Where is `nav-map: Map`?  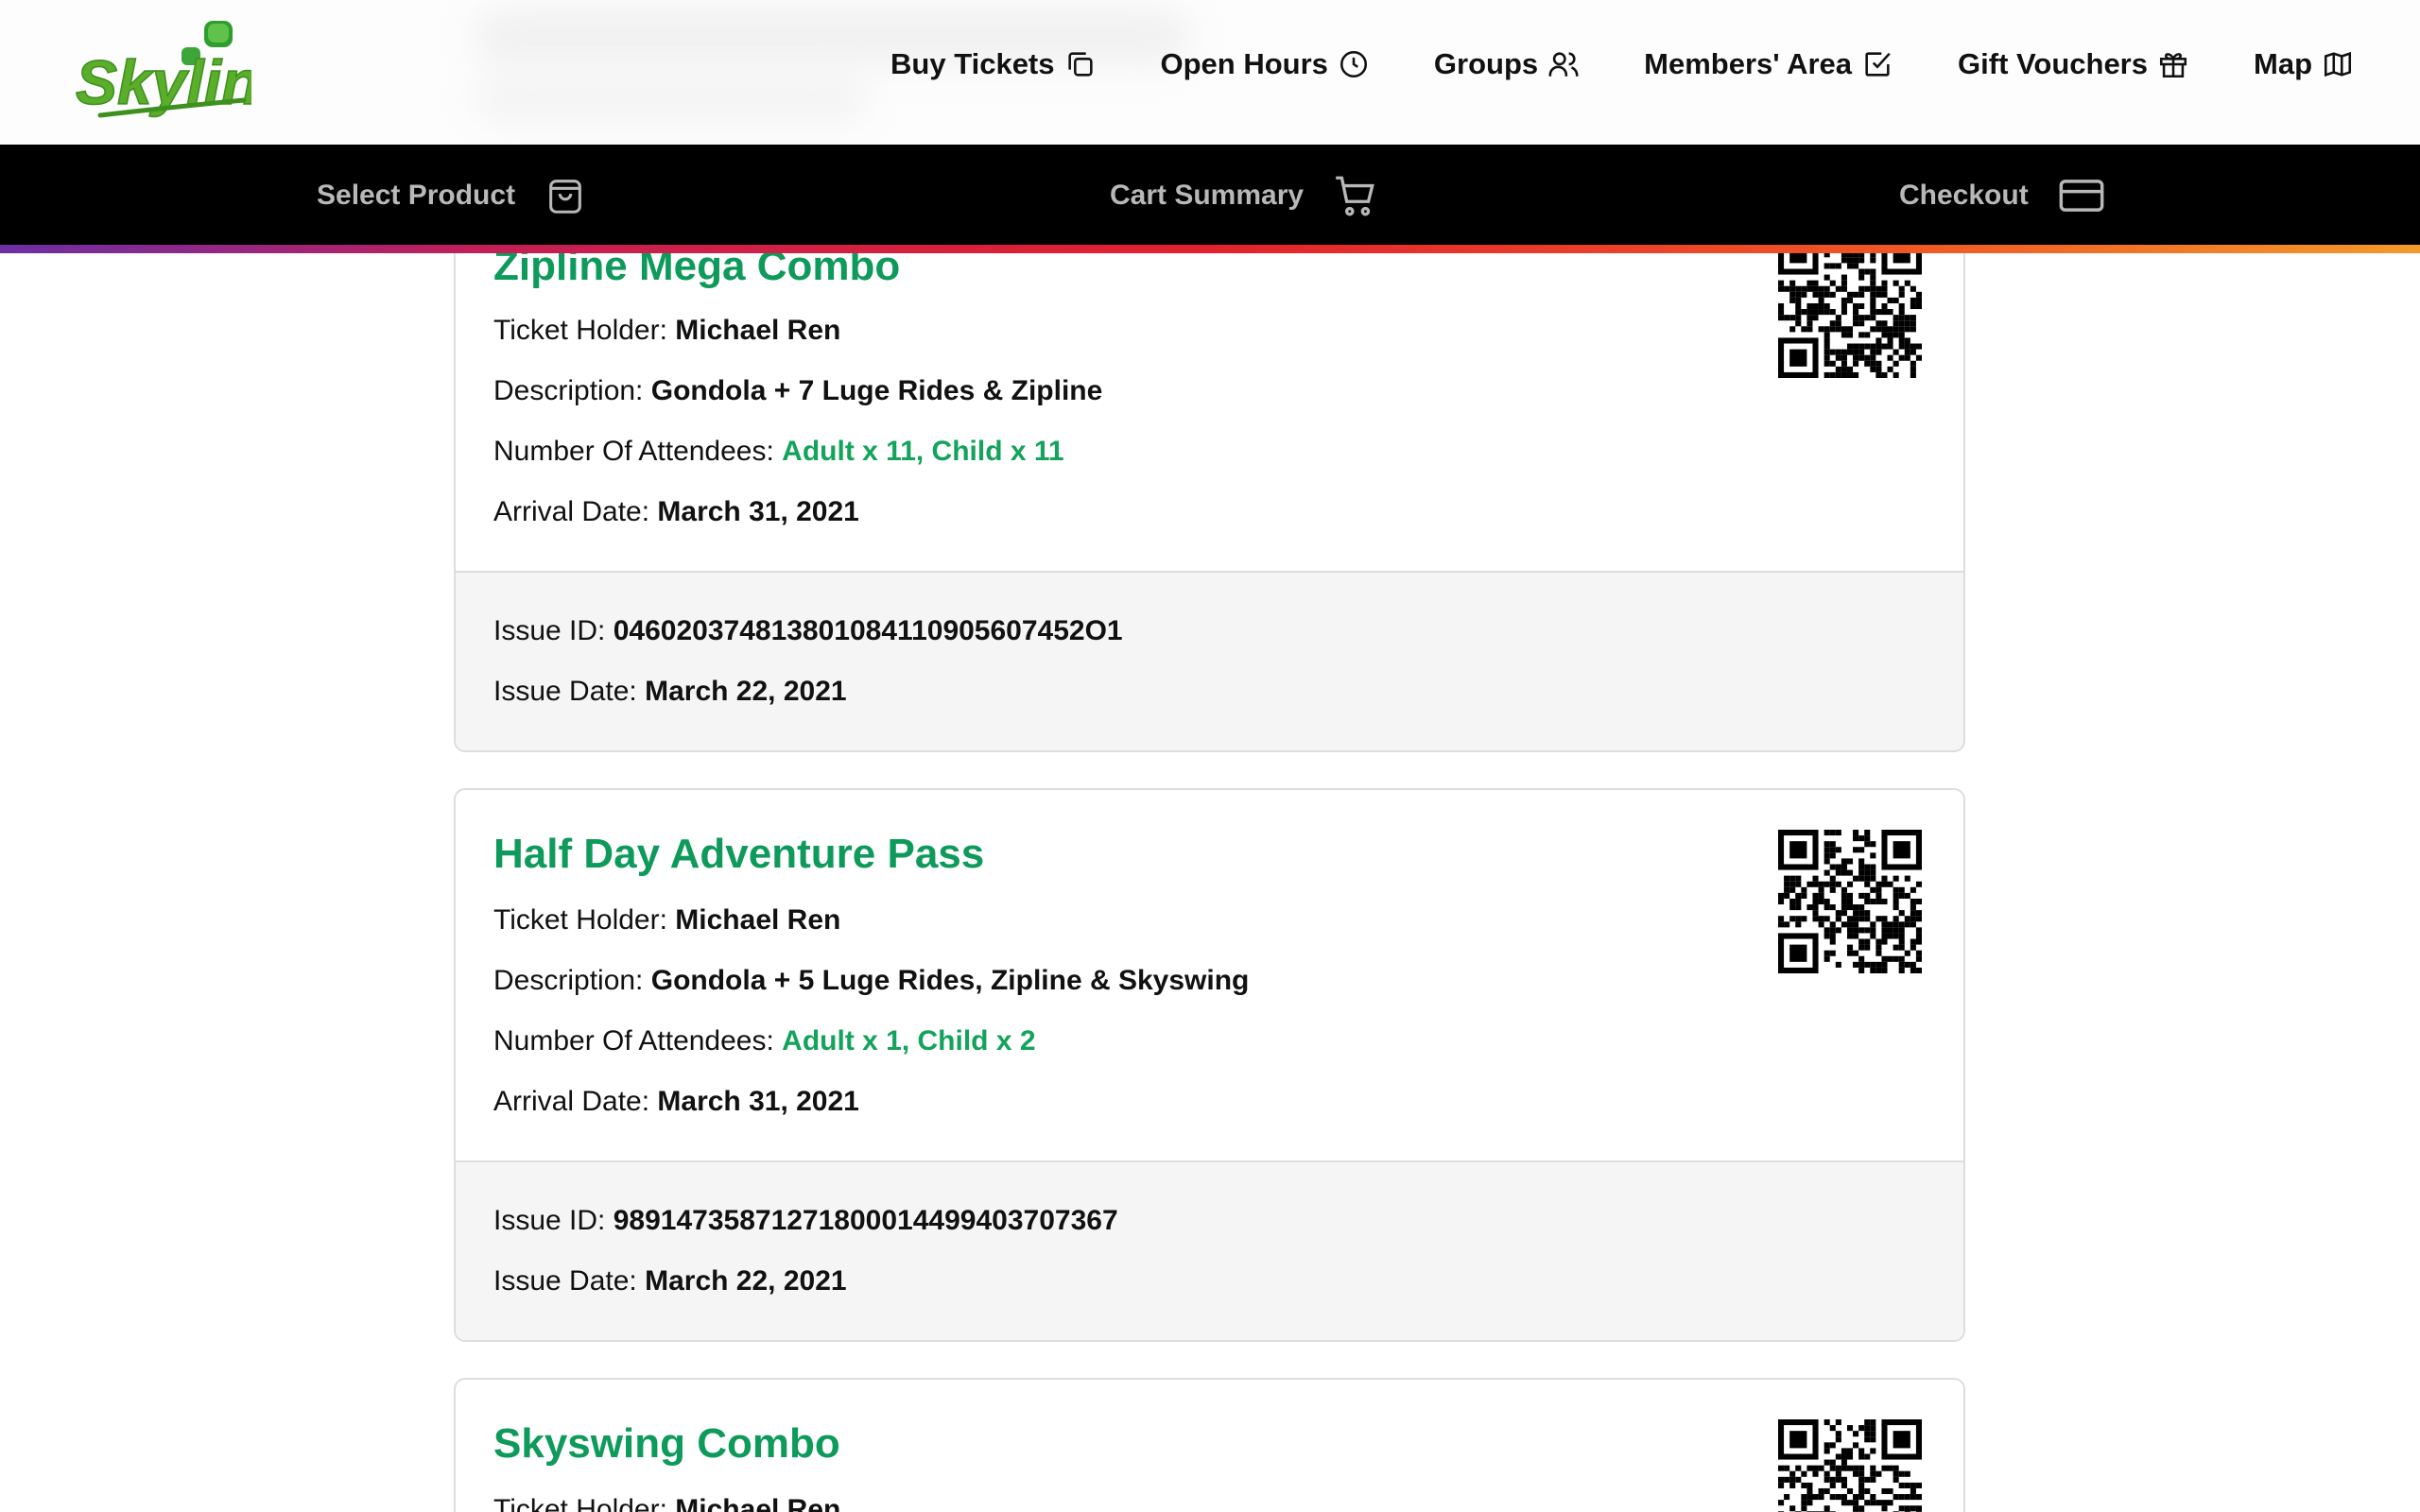
nav-map: Map is located at coordinates (2304, 64).